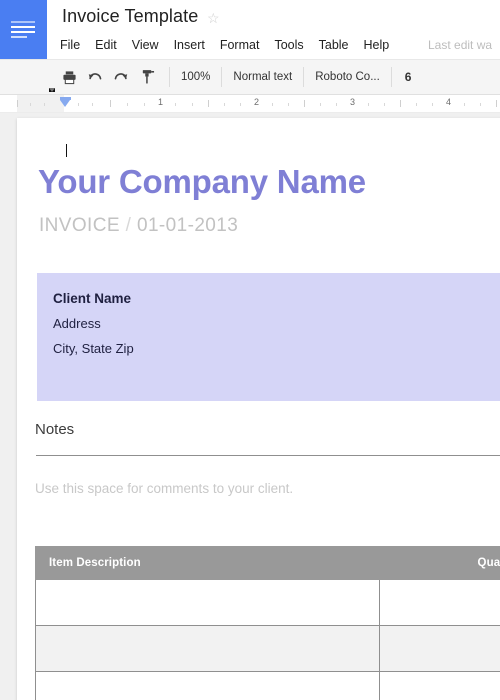 The image size is (500, 700). I want to click on horizontal-ruler: 1 2 3 4, so click(250, 104).